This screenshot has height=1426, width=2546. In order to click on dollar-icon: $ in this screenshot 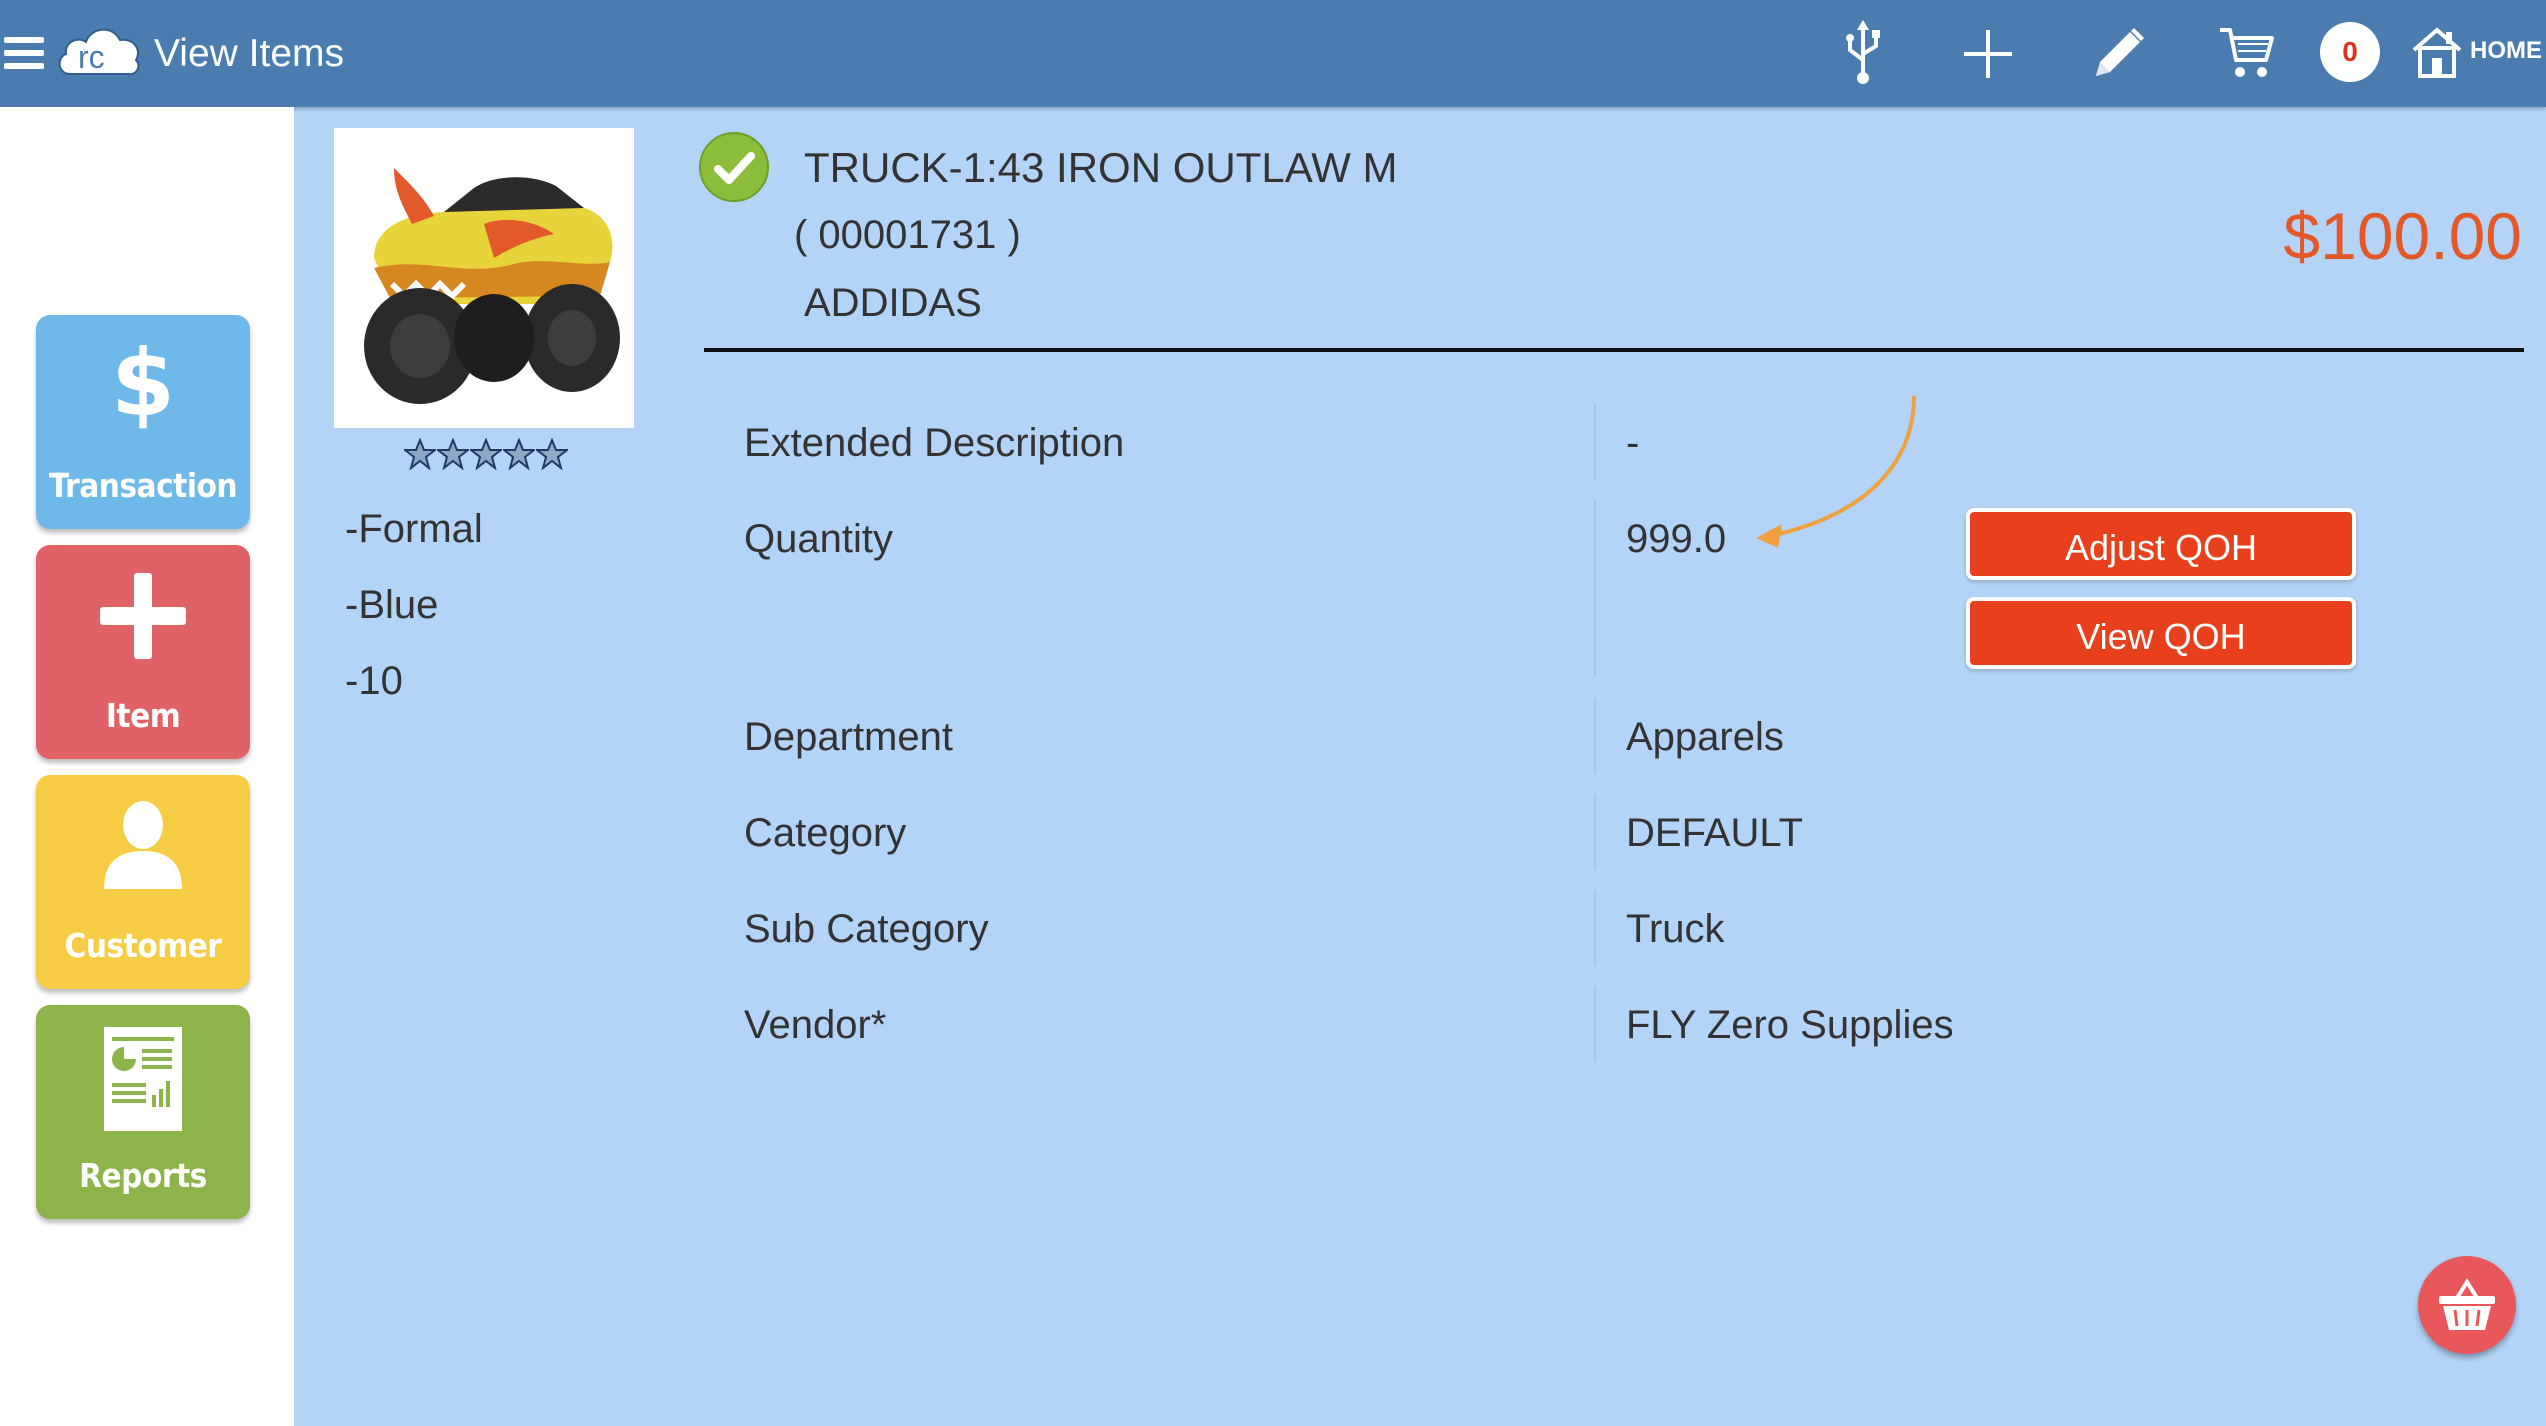, I will do `click(143, 387)`.